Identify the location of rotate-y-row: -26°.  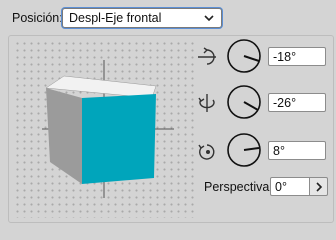
(266, 102).